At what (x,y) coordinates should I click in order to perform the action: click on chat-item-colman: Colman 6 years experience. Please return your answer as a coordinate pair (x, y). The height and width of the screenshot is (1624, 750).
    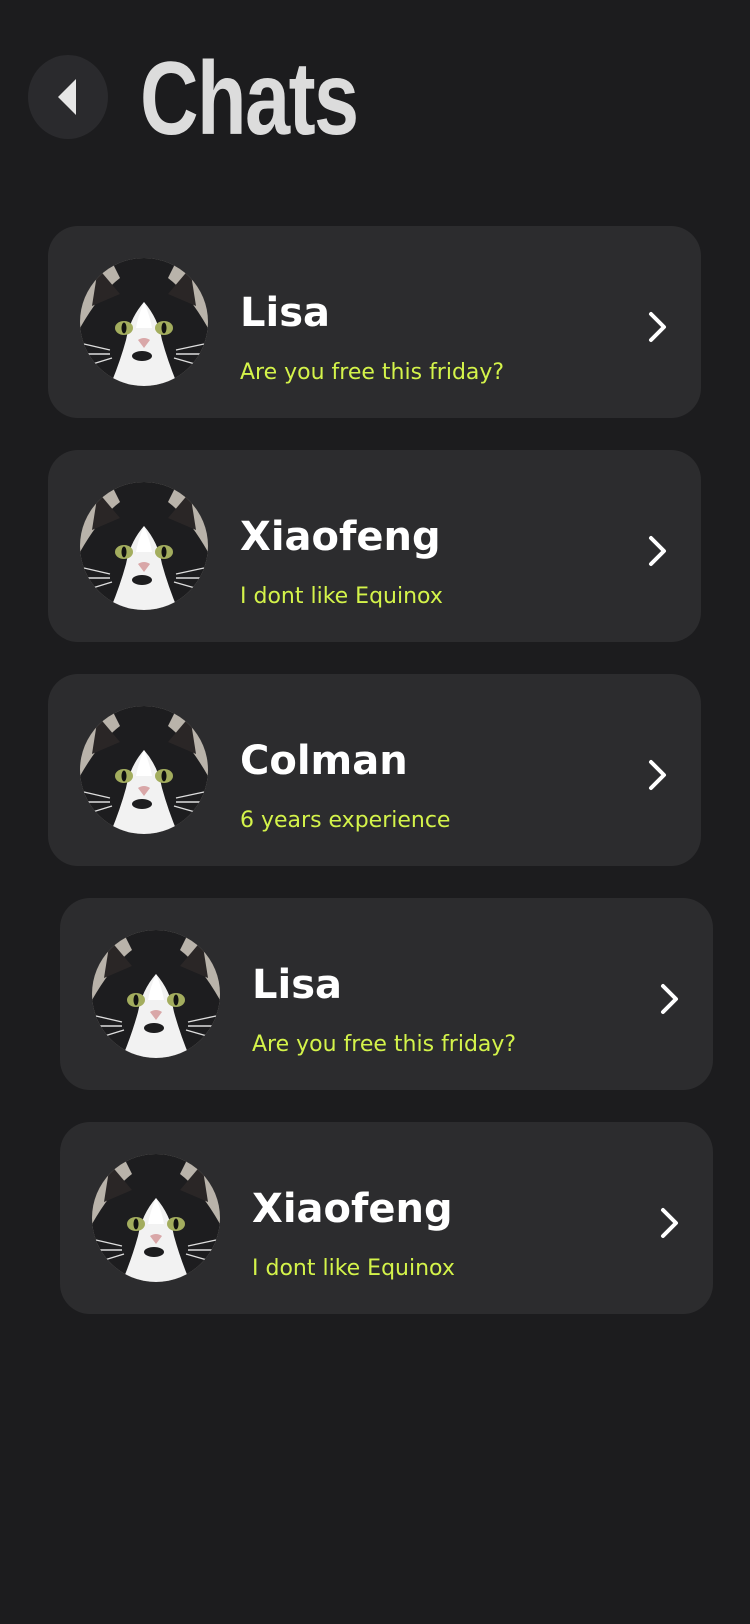
    Looking at the image, I should click on (374, 770).